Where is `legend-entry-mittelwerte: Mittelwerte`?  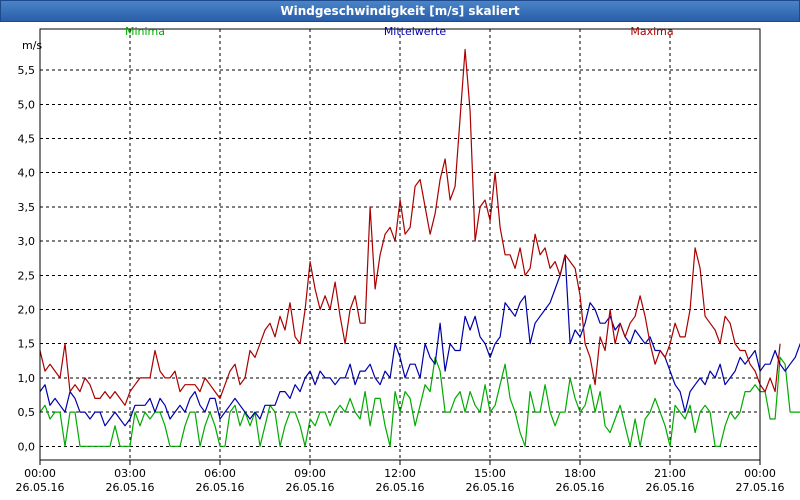
legend-entry-mittelwerte: Mittelwerte is located at coordinates (415, 31).